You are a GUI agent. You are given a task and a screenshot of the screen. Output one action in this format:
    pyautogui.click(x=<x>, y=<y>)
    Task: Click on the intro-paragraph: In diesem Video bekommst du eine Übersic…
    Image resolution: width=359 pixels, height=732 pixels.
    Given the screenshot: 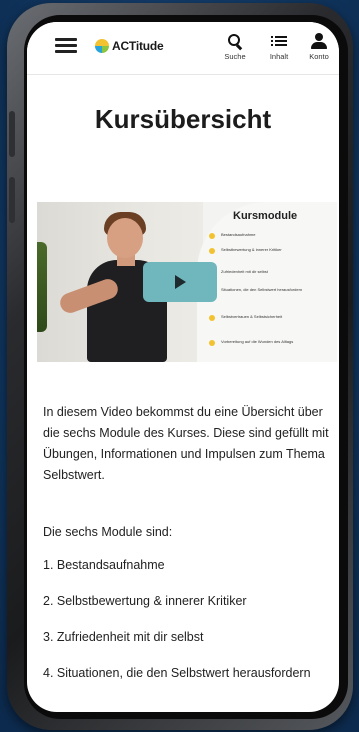 What is the action you would take?
    pyautogui.click(x=186, y=443)
    